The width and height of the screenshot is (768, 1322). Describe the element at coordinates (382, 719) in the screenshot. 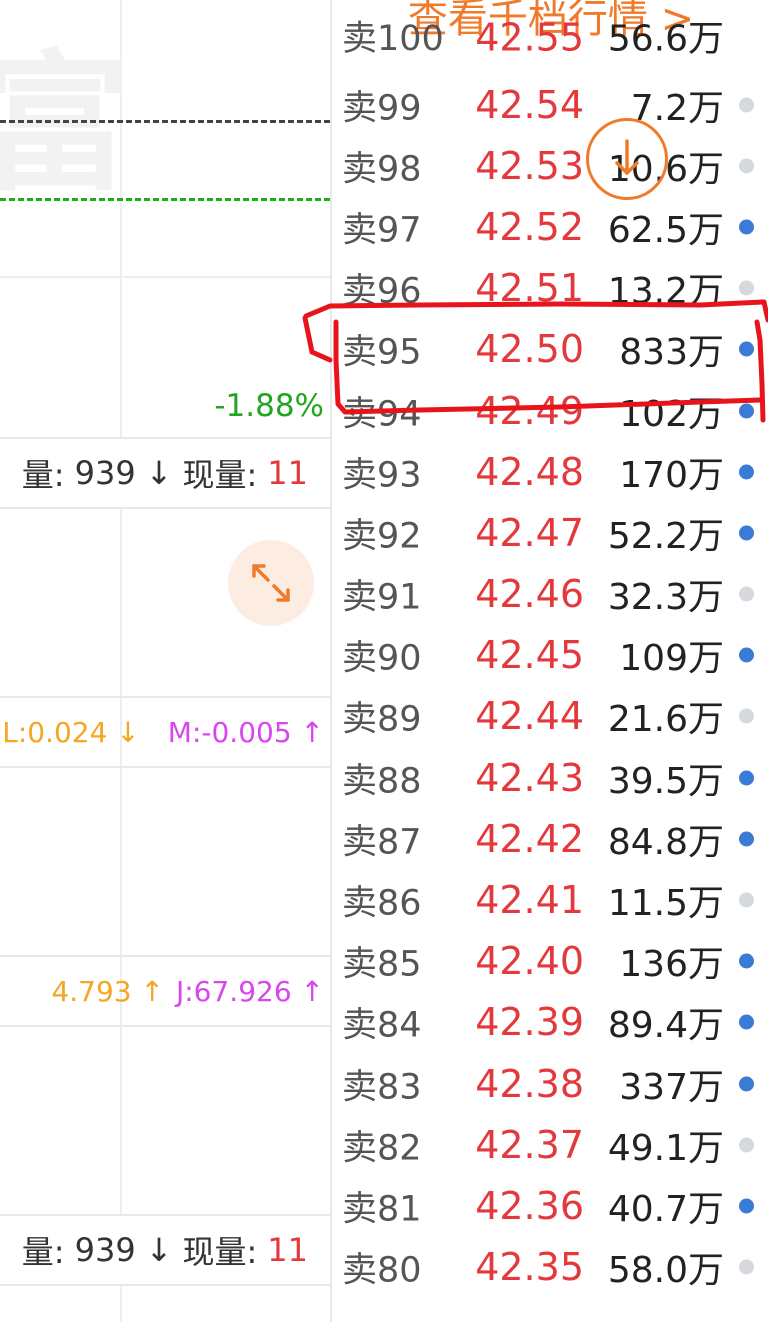

I see `ask-level-label: 卖89` at that location.